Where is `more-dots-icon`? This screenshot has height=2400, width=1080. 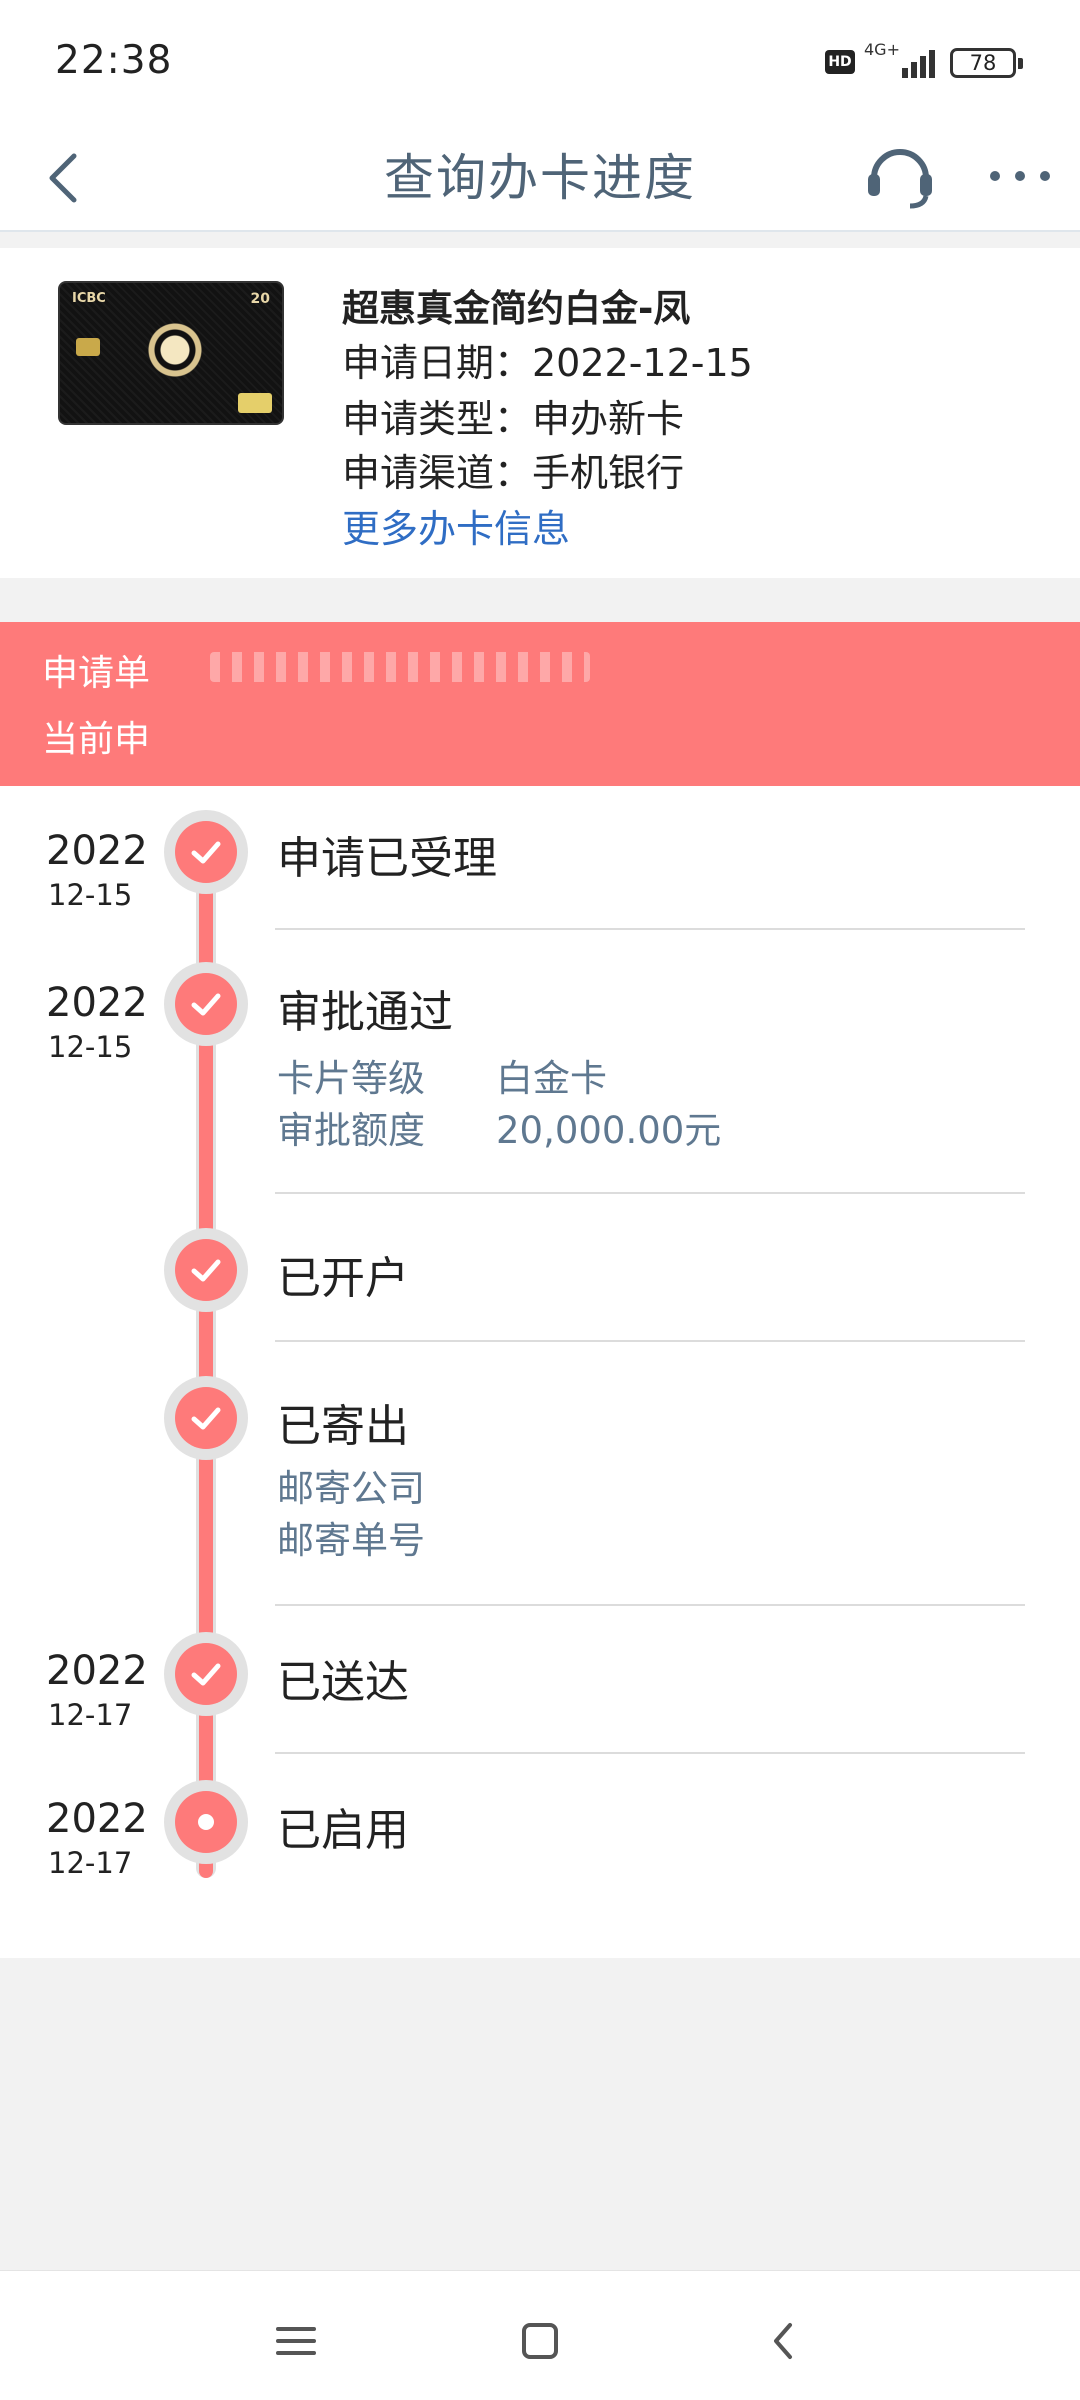
more-dots-icon is located at coordinates (1020, 176).